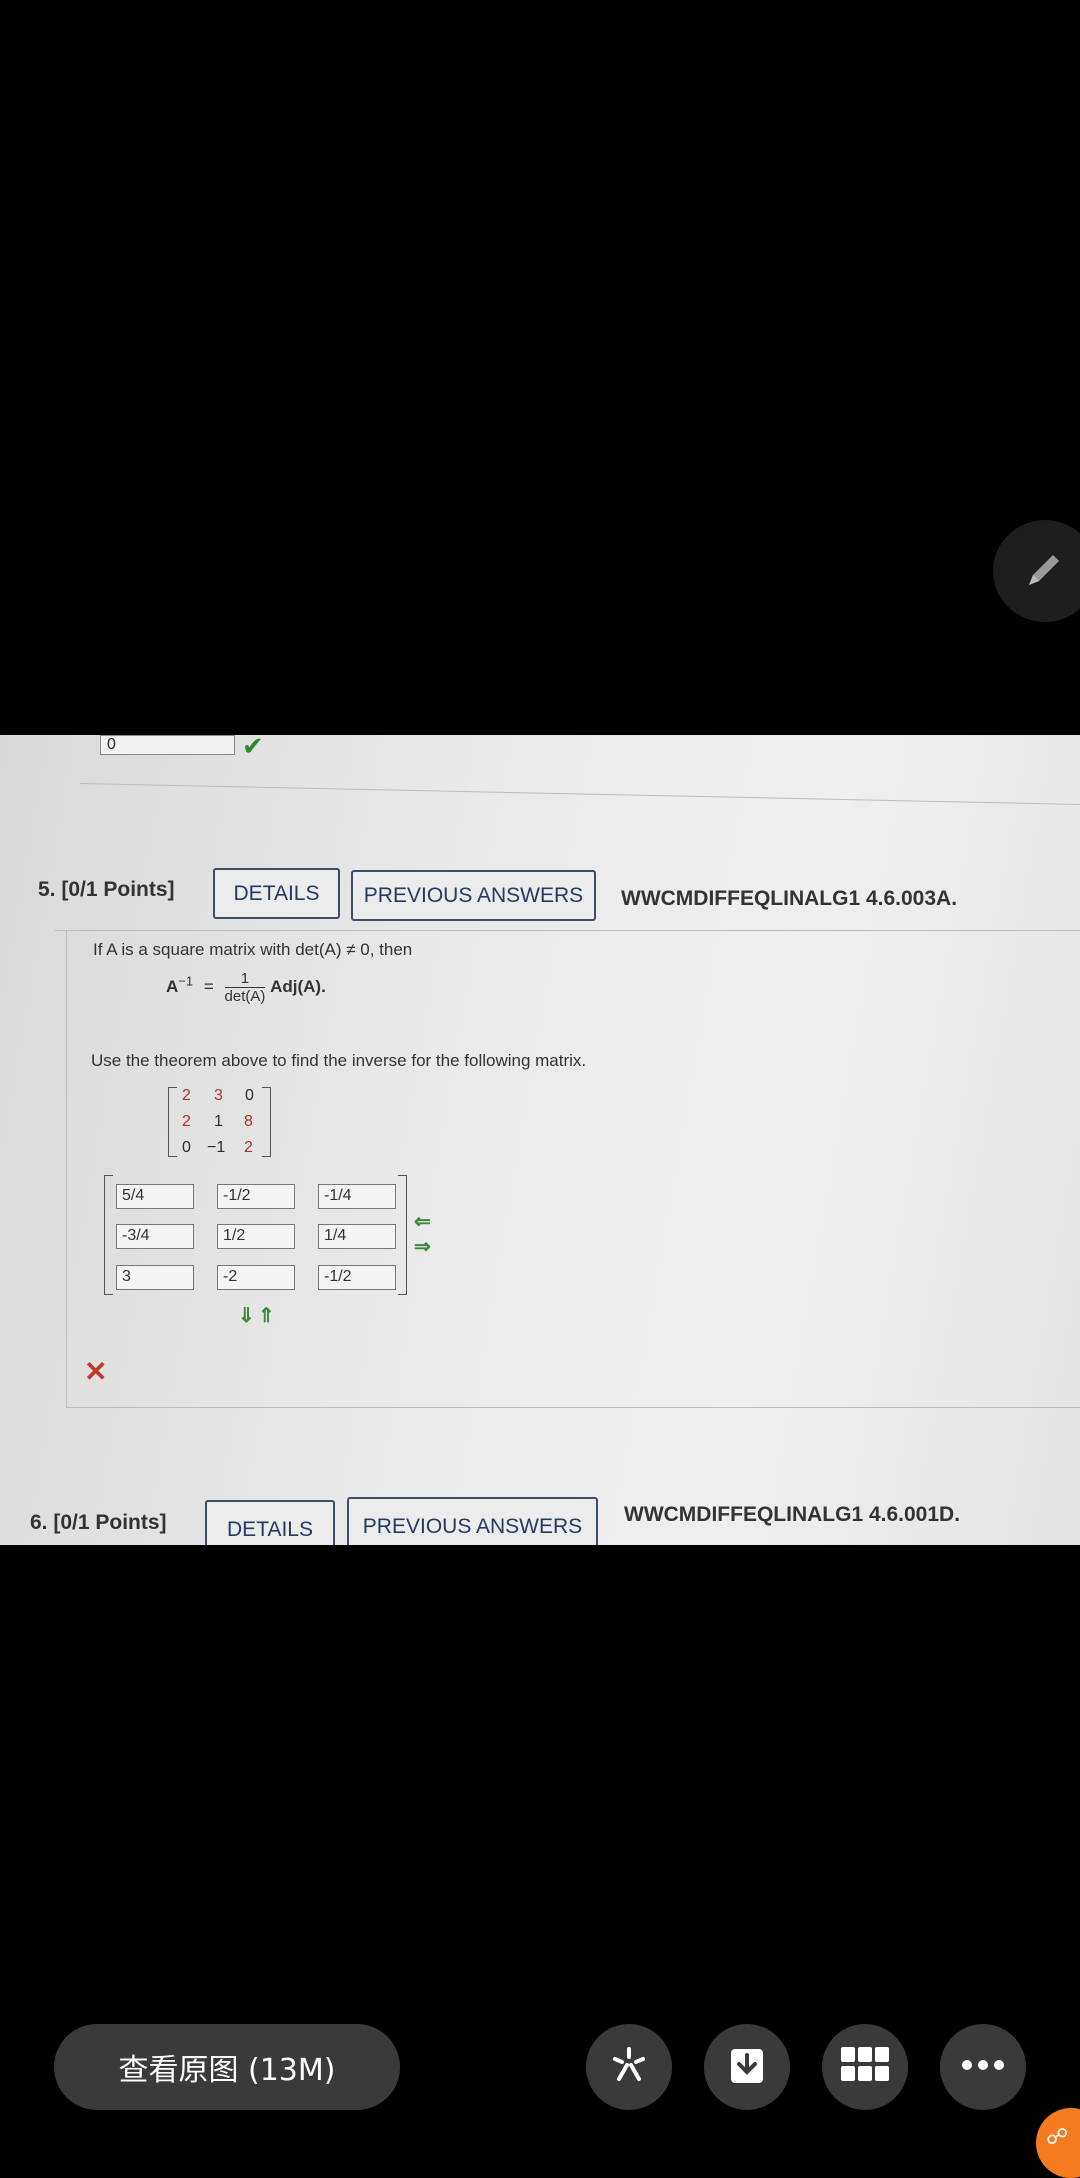 The width and height of the screenshot is (1080, 2178). Describe the element at coordinates (248, 1121) in the screenshot. I see `matrix-cell: 8` at that location.